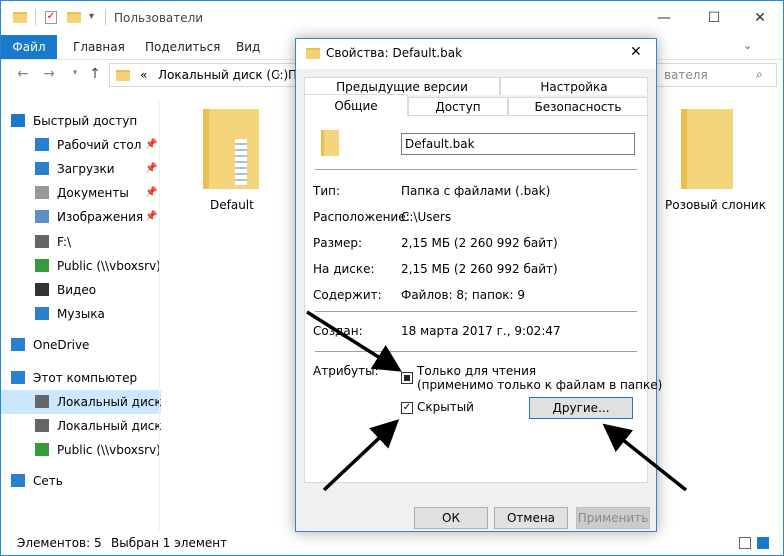 Image resolution: width=784 pixels, height=556 pixels. What do you see at coordinates (361, 455) in the screenshot?
I see `arrow-hidden` at bounding box center [361, 455].